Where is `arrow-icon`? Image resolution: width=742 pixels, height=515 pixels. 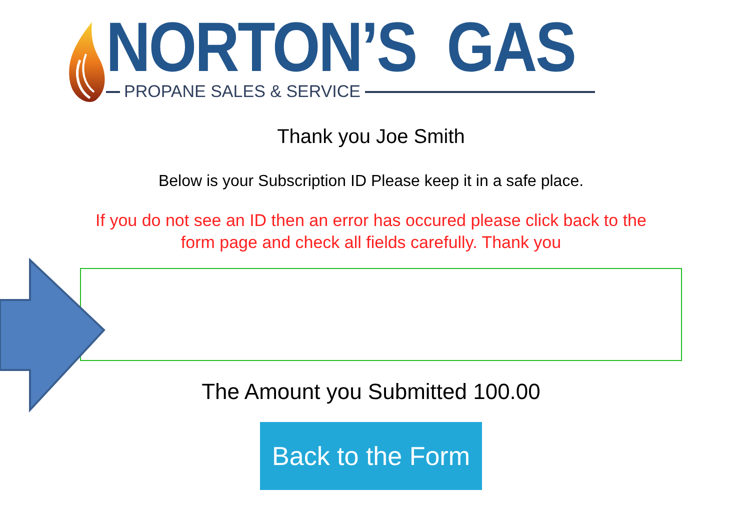
arrow-icon is located at coordinates (53, 336).